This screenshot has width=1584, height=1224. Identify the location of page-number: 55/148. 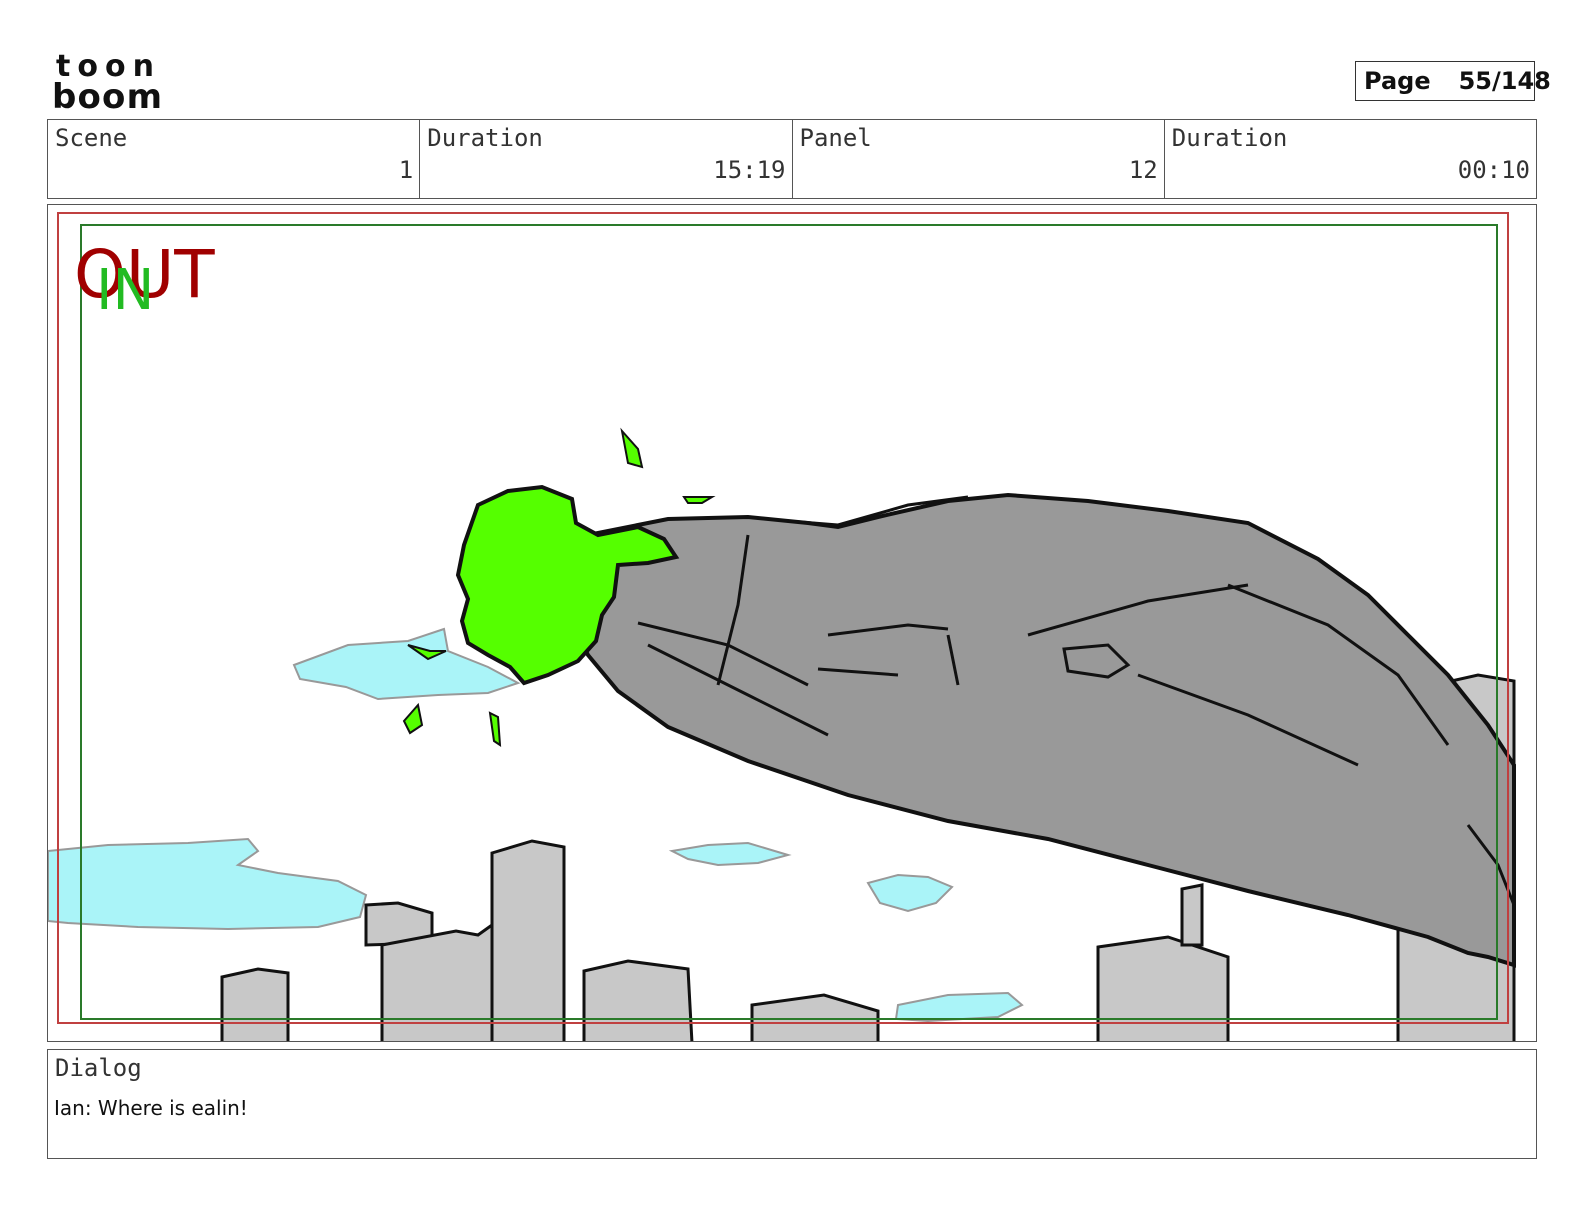
(1504, 81).